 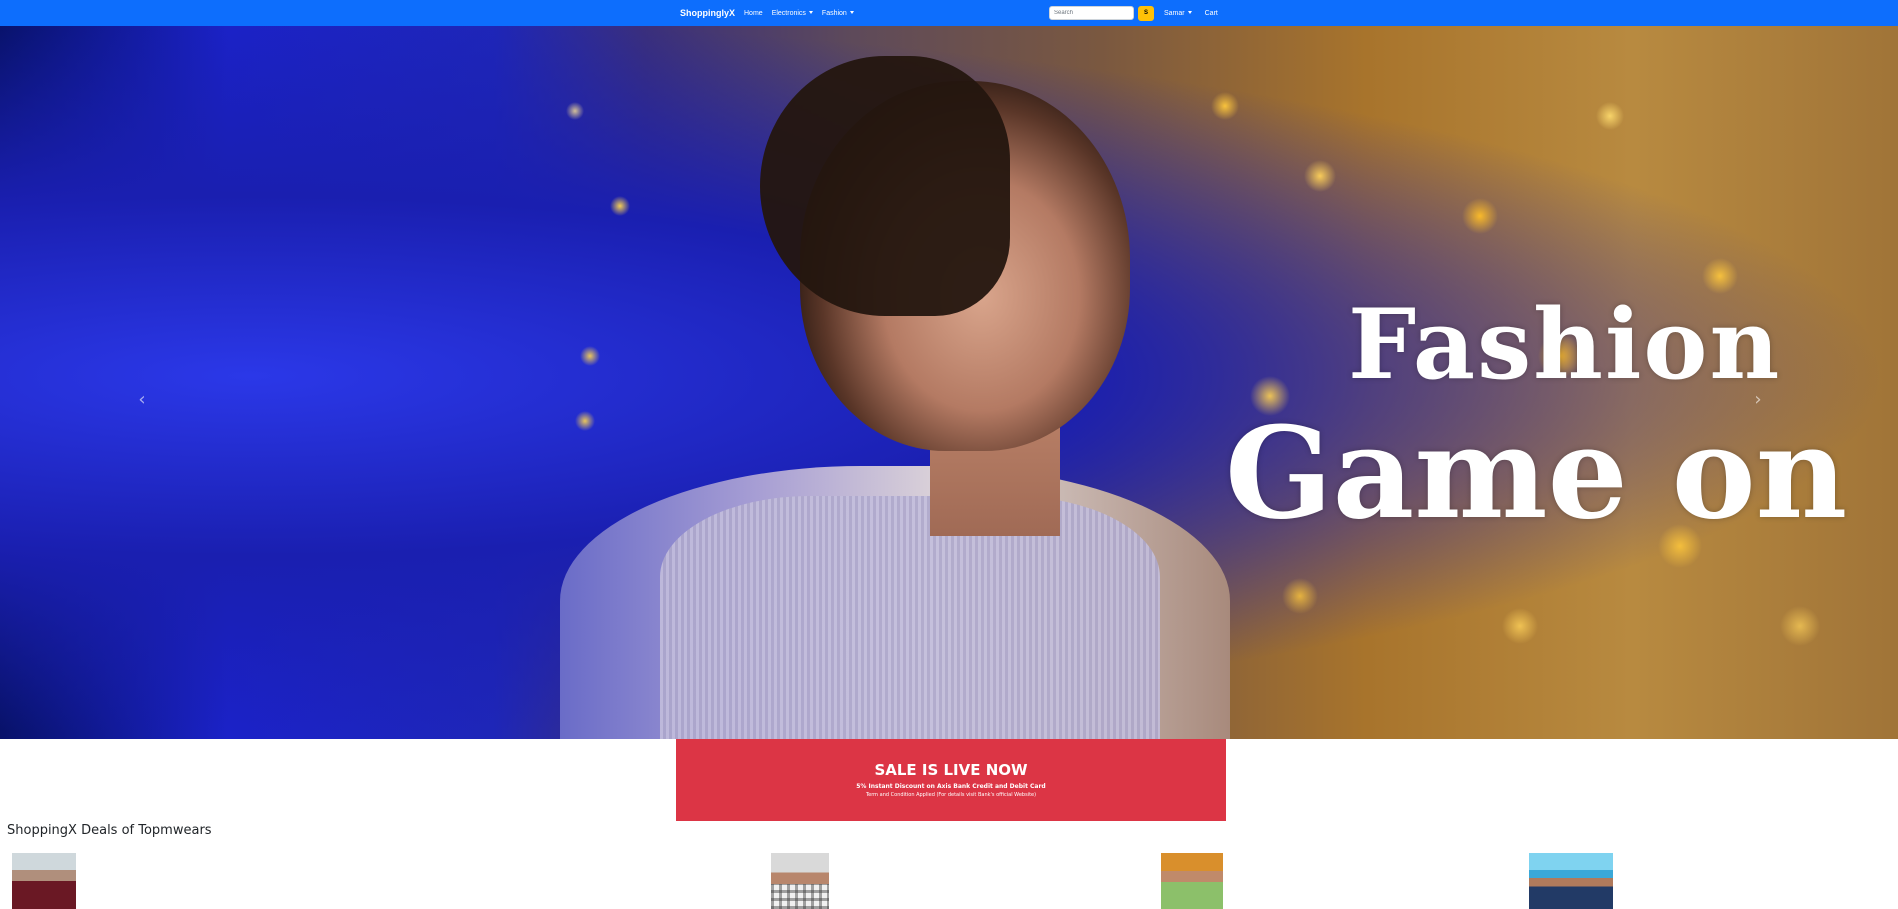 I want to click on nav-dropdown-fashion-label: Fashion, so click(x=834, y=13).